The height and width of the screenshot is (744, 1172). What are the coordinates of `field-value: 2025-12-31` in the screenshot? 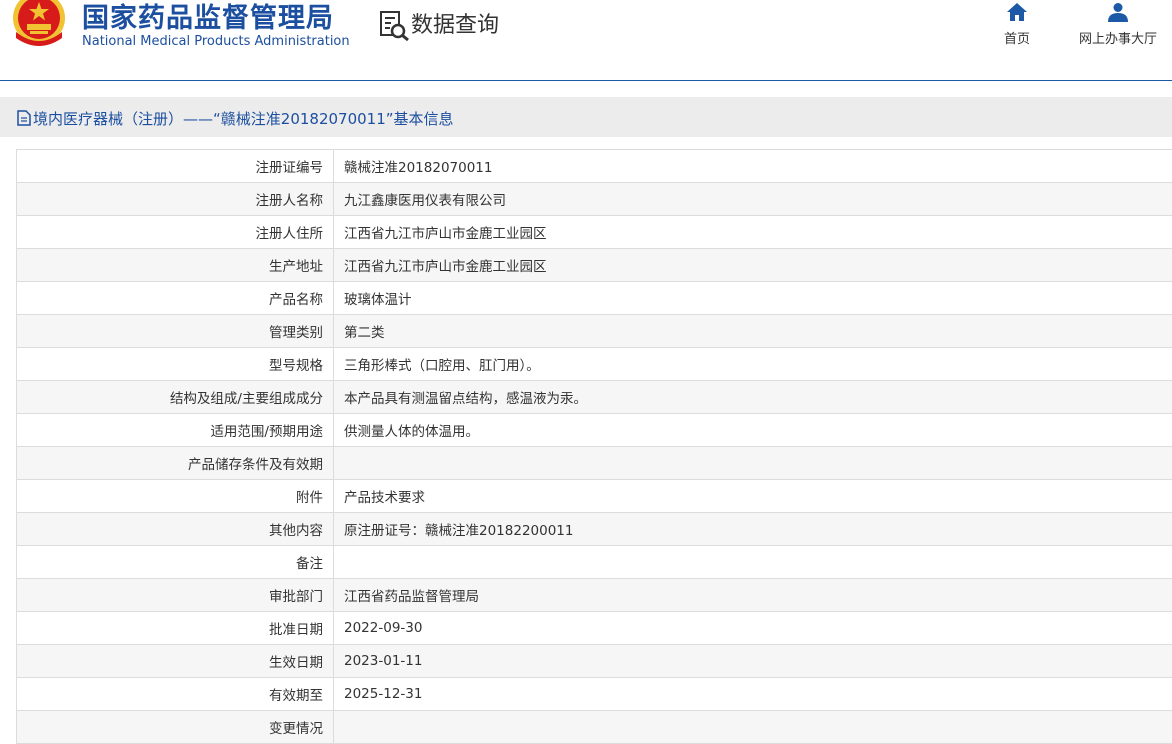 It's located at (753, 694).